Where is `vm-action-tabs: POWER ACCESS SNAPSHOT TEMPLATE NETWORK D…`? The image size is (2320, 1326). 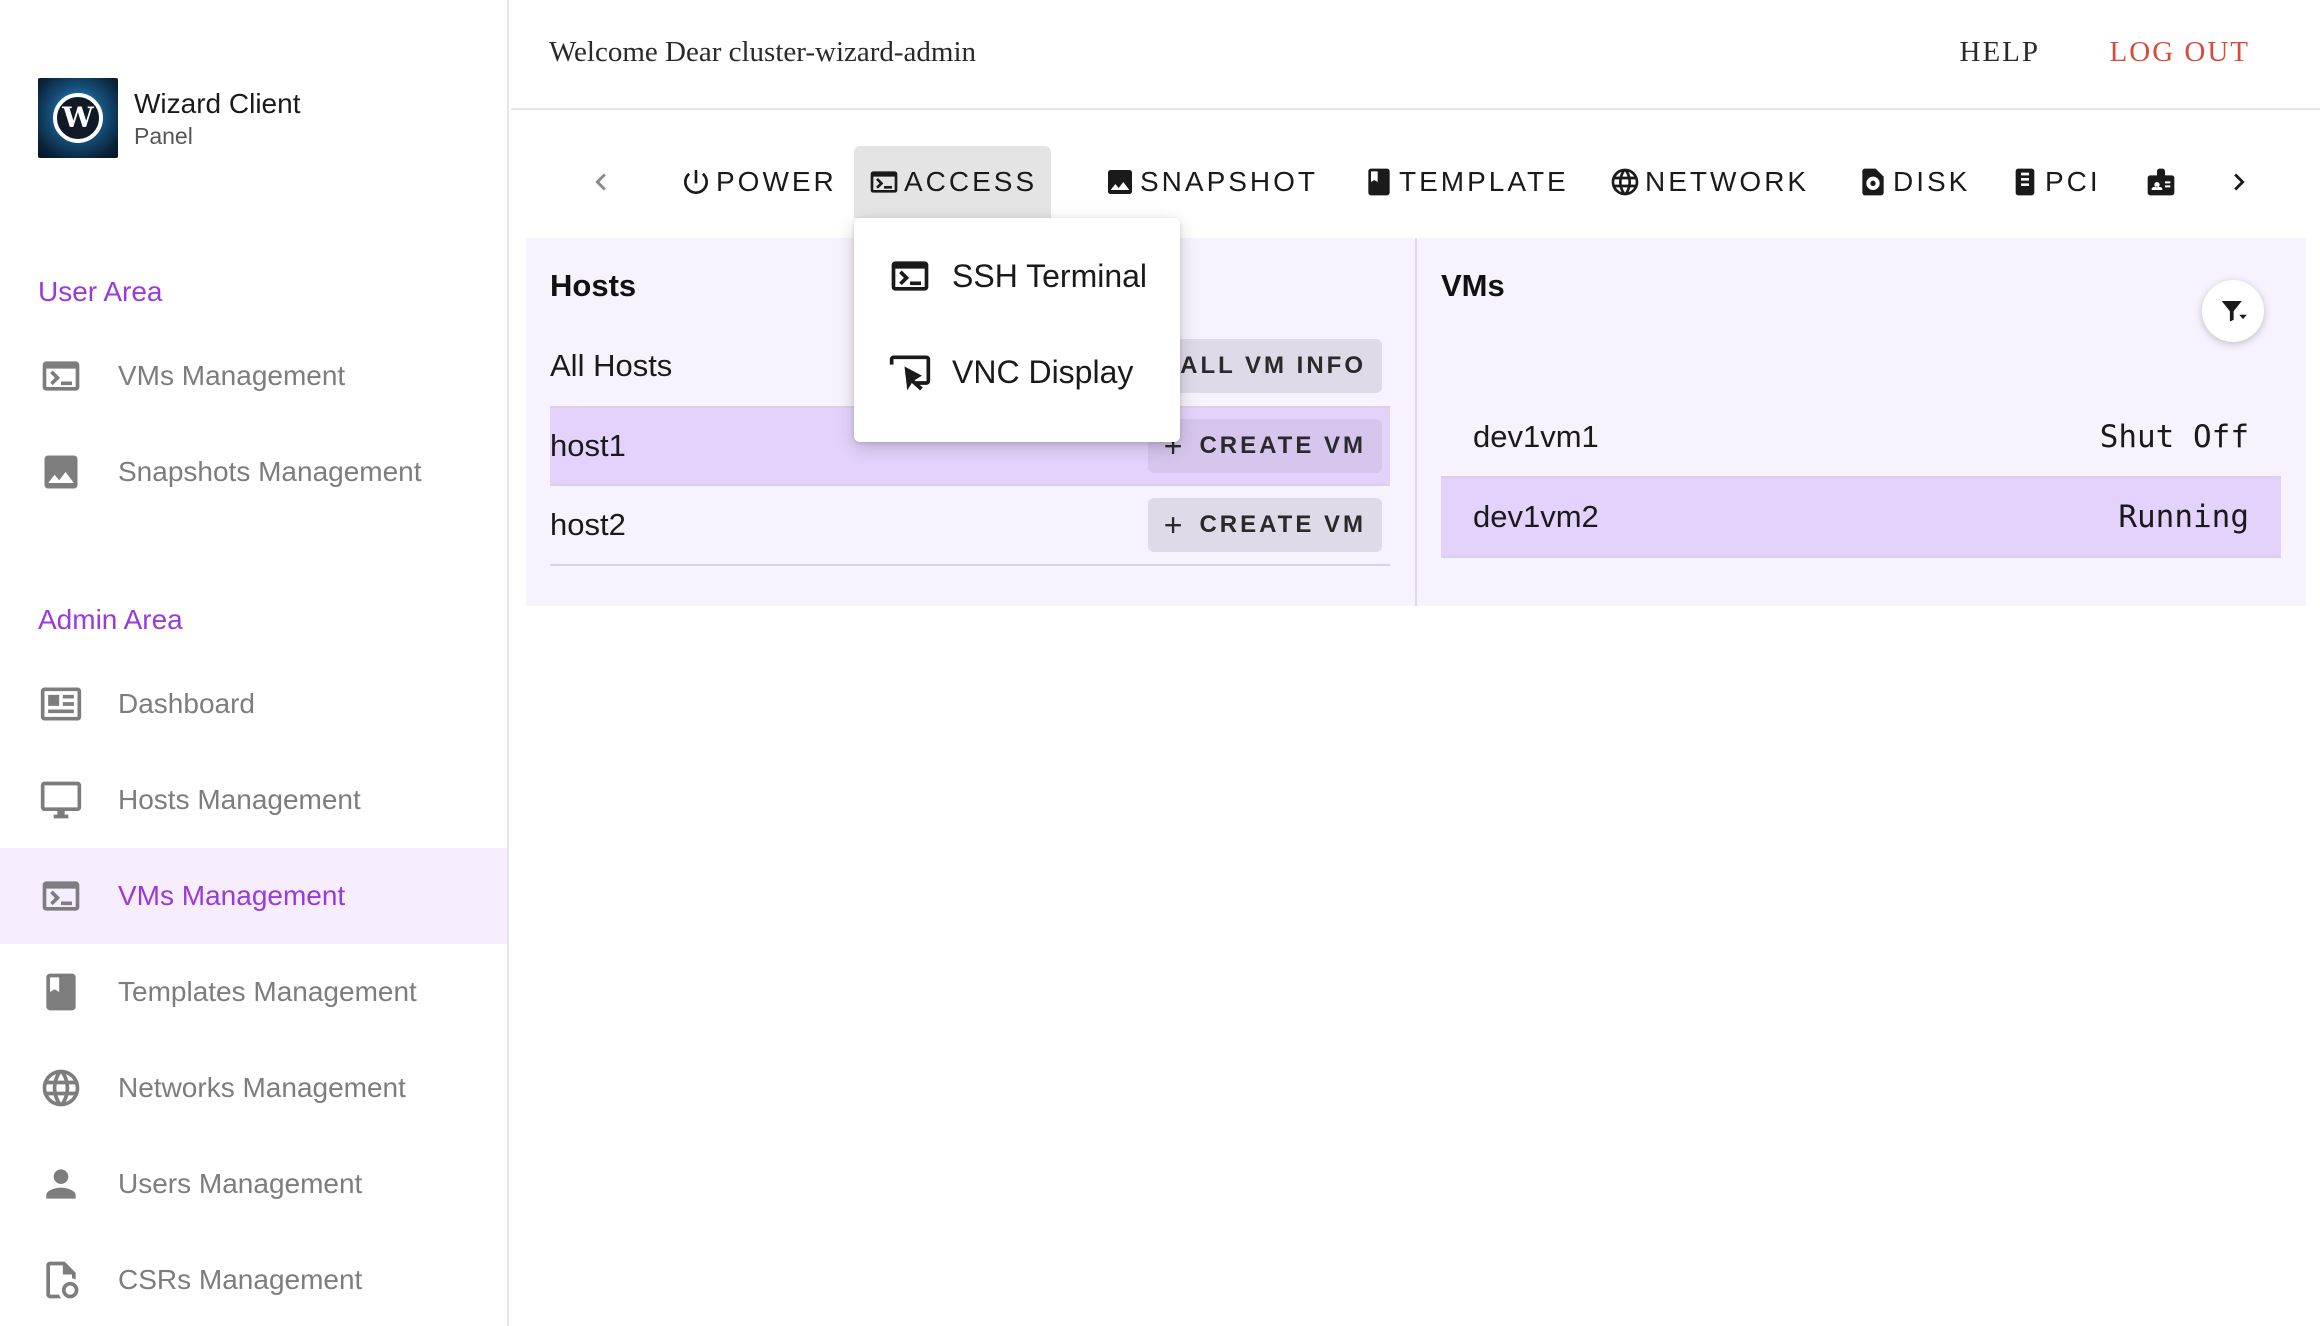
vm-action-tabs: POWER ACCESS SNAPSHOT TEMPLATE NETWORK D… is located at coordinates (1391, 182).